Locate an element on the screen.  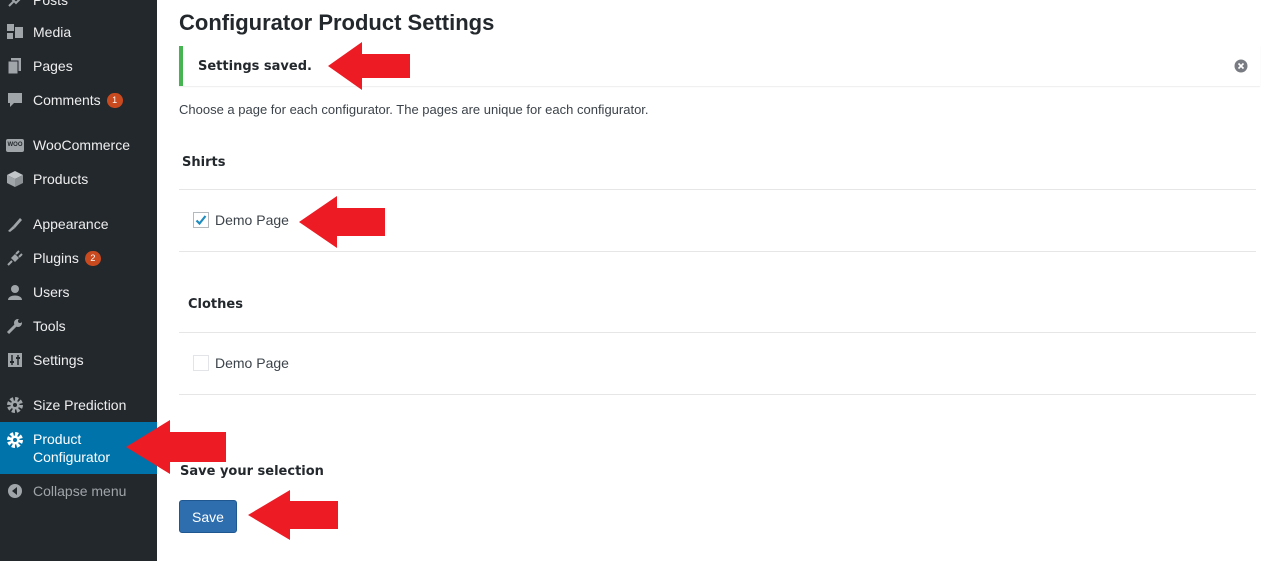
sidebar-item-size-prediction: Size Prediction is located at coordinates (78, 405).